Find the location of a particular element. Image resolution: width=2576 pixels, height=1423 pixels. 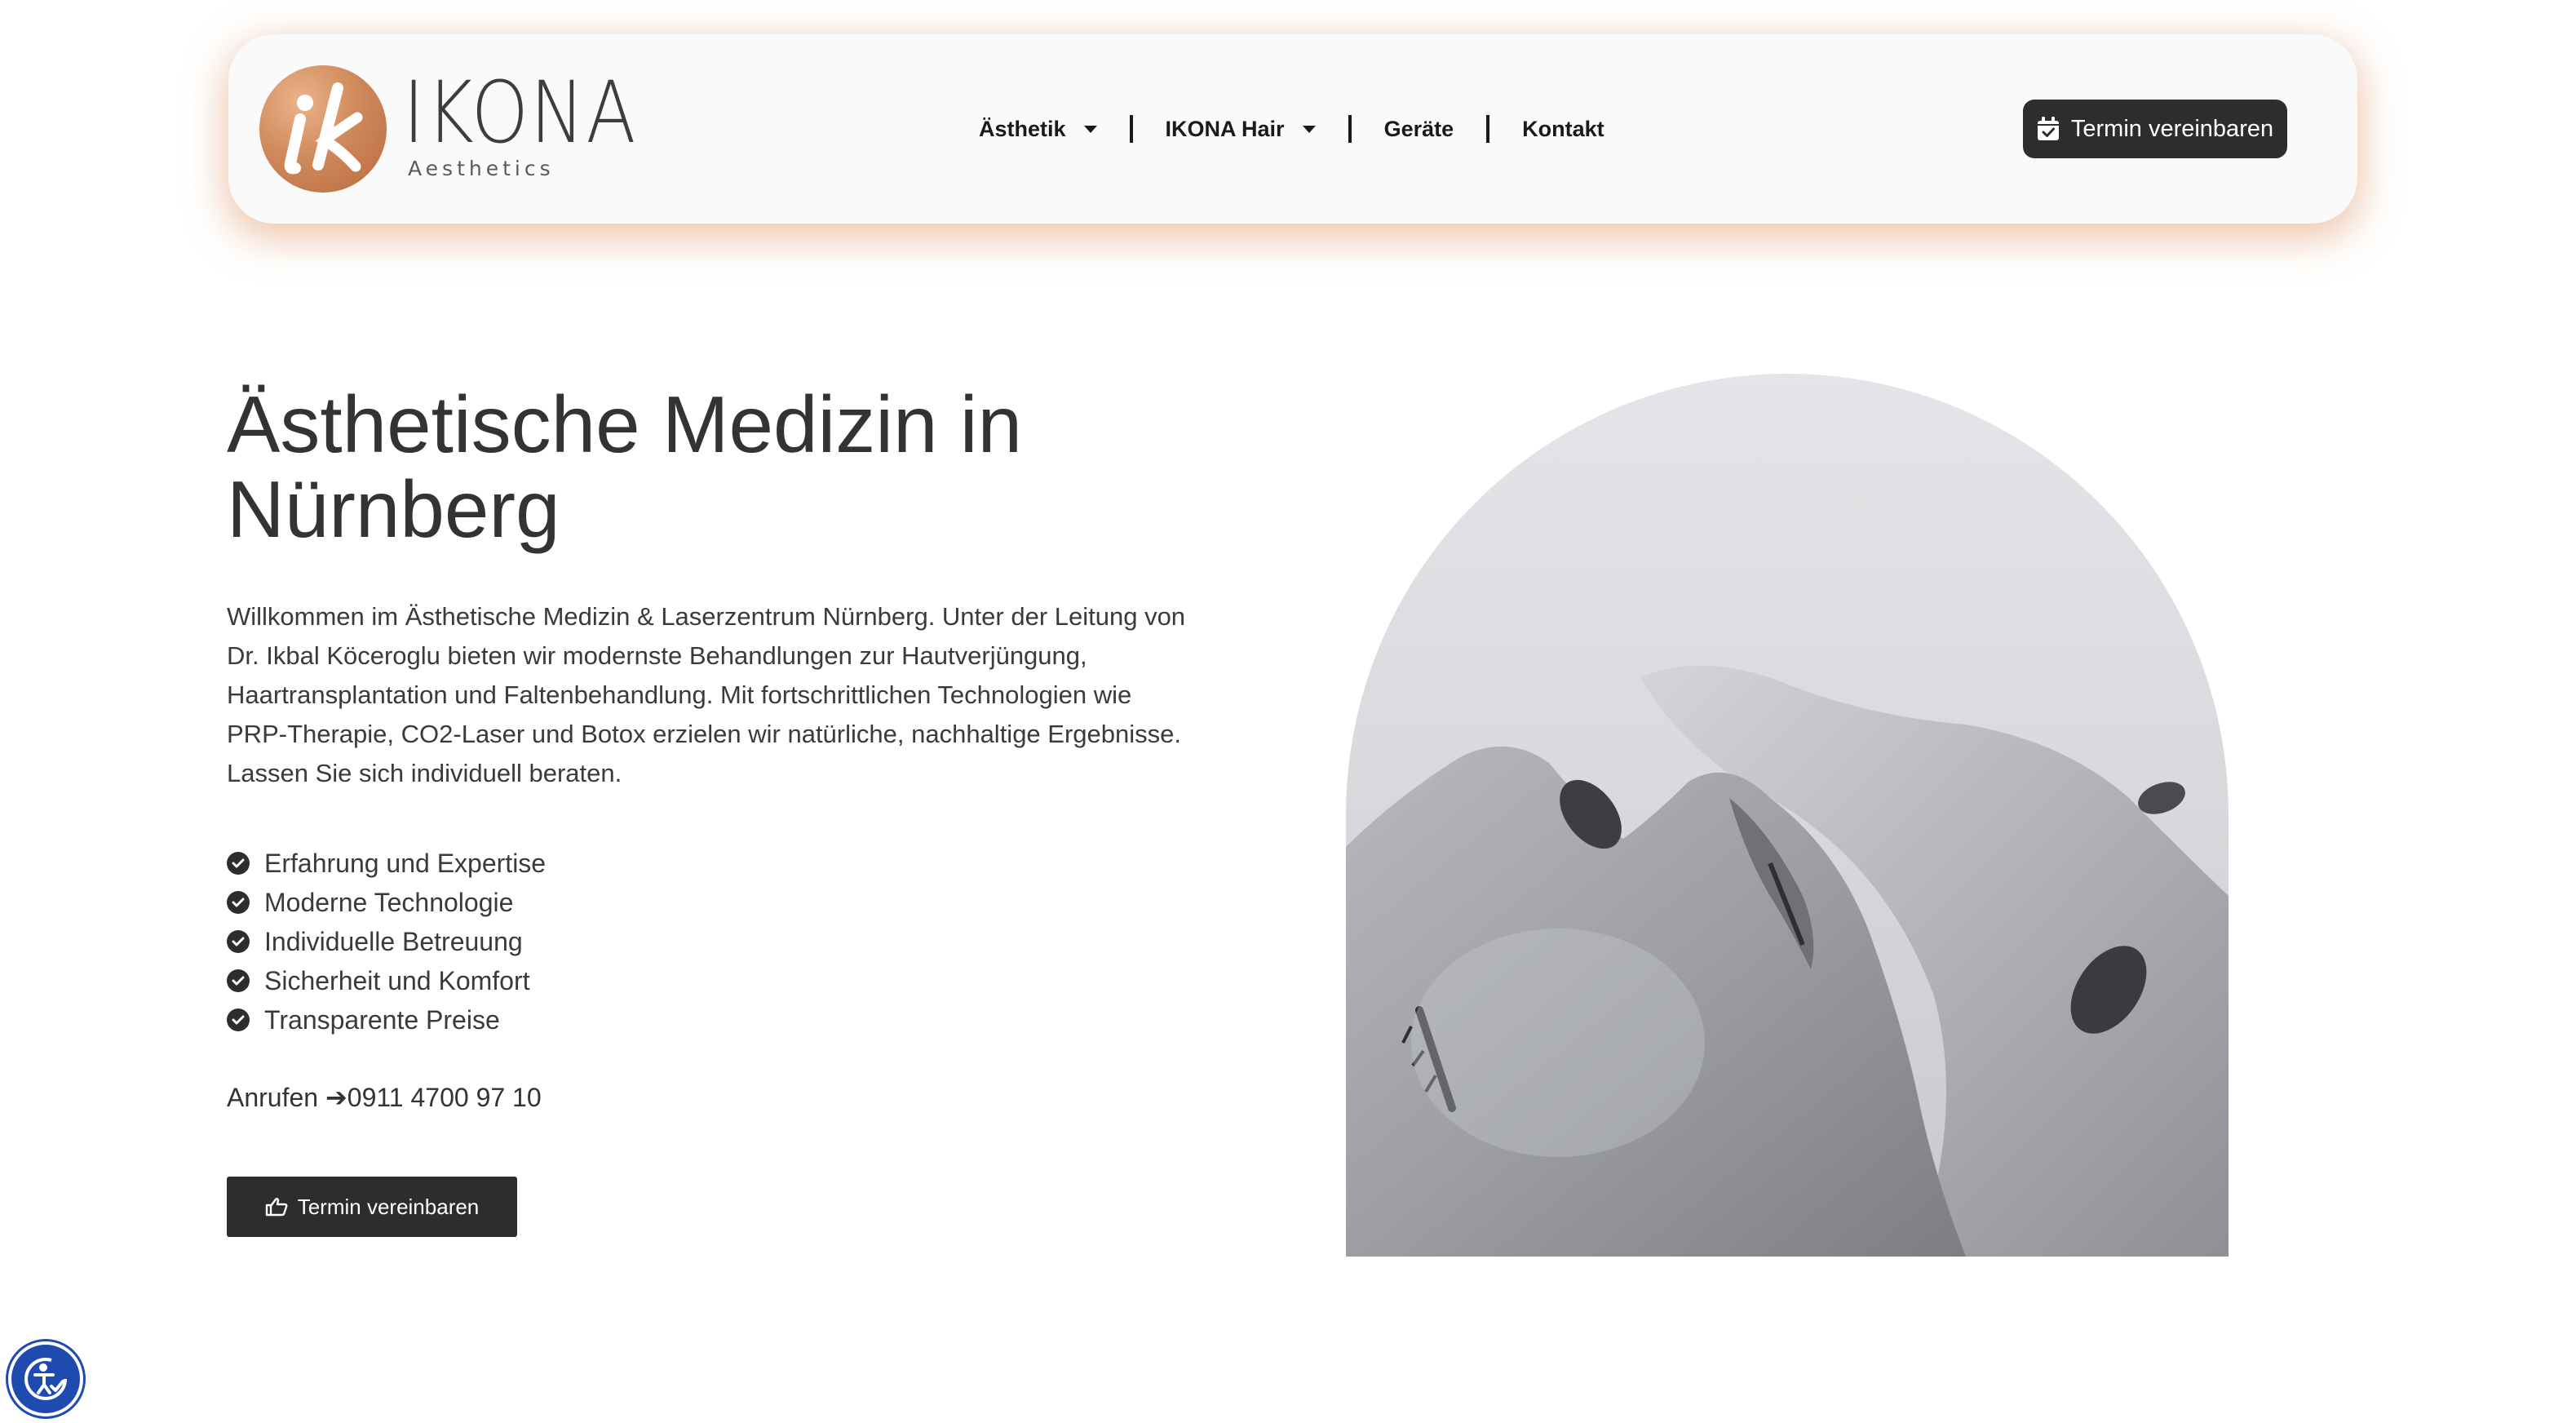

appointment-button-label: Termin vereinbaren is located at coordinates (388, 1206).